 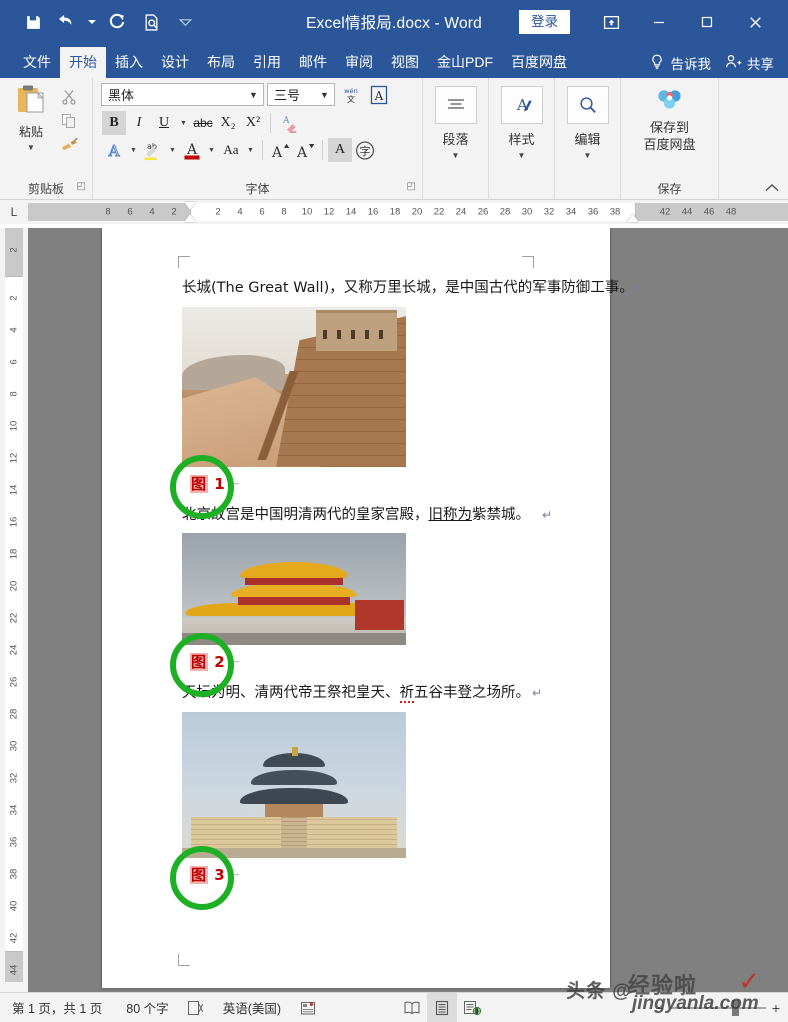 I want to click on cut-icon, so click(x=69, y=96).